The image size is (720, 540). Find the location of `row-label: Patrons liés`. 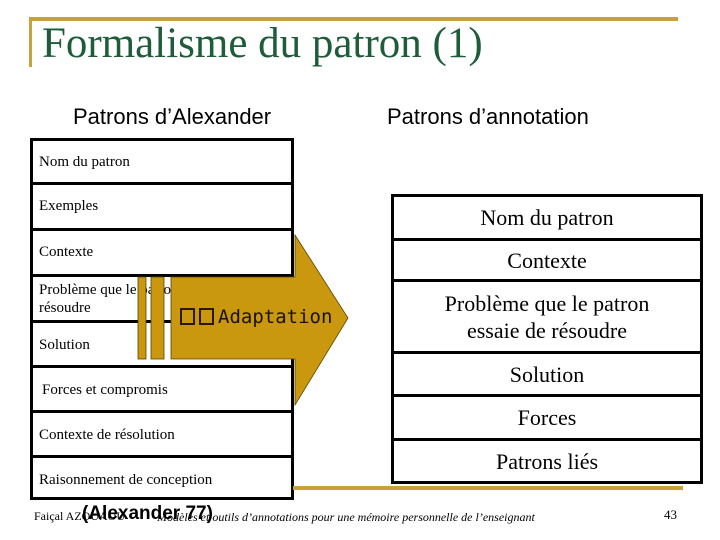

row-label: Patrons liés is located at coordinates (547, 461).